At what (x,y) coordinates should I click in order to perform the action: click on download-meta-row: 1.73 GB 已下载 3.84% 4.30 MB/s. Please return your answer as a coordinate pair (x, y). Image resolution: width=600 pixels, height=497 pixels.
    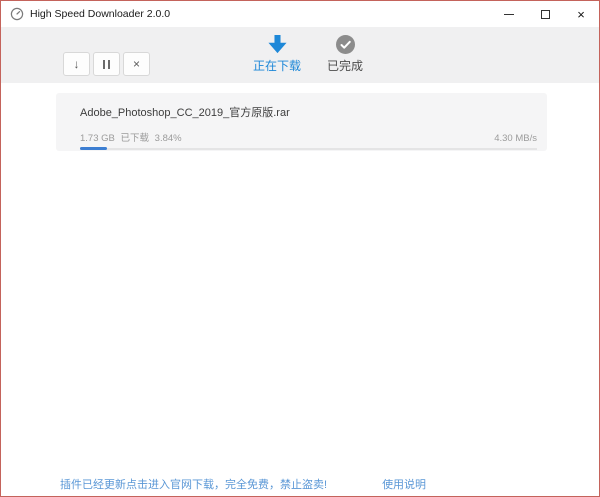
    Looking at the image, I should click on (308, 137).